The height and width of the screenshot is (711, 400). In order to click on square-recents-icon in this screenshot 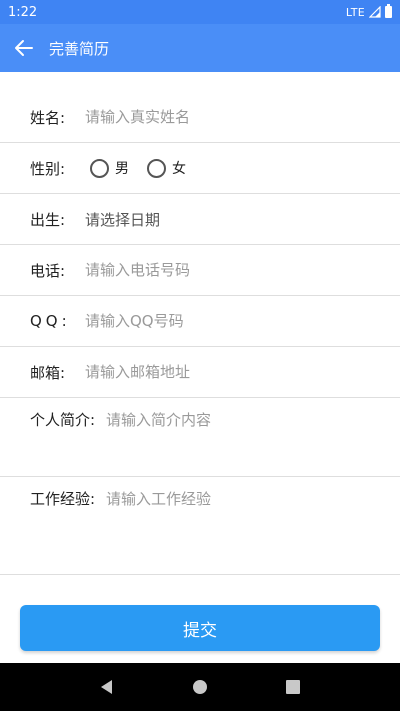, I will do `click(293, 687)`.